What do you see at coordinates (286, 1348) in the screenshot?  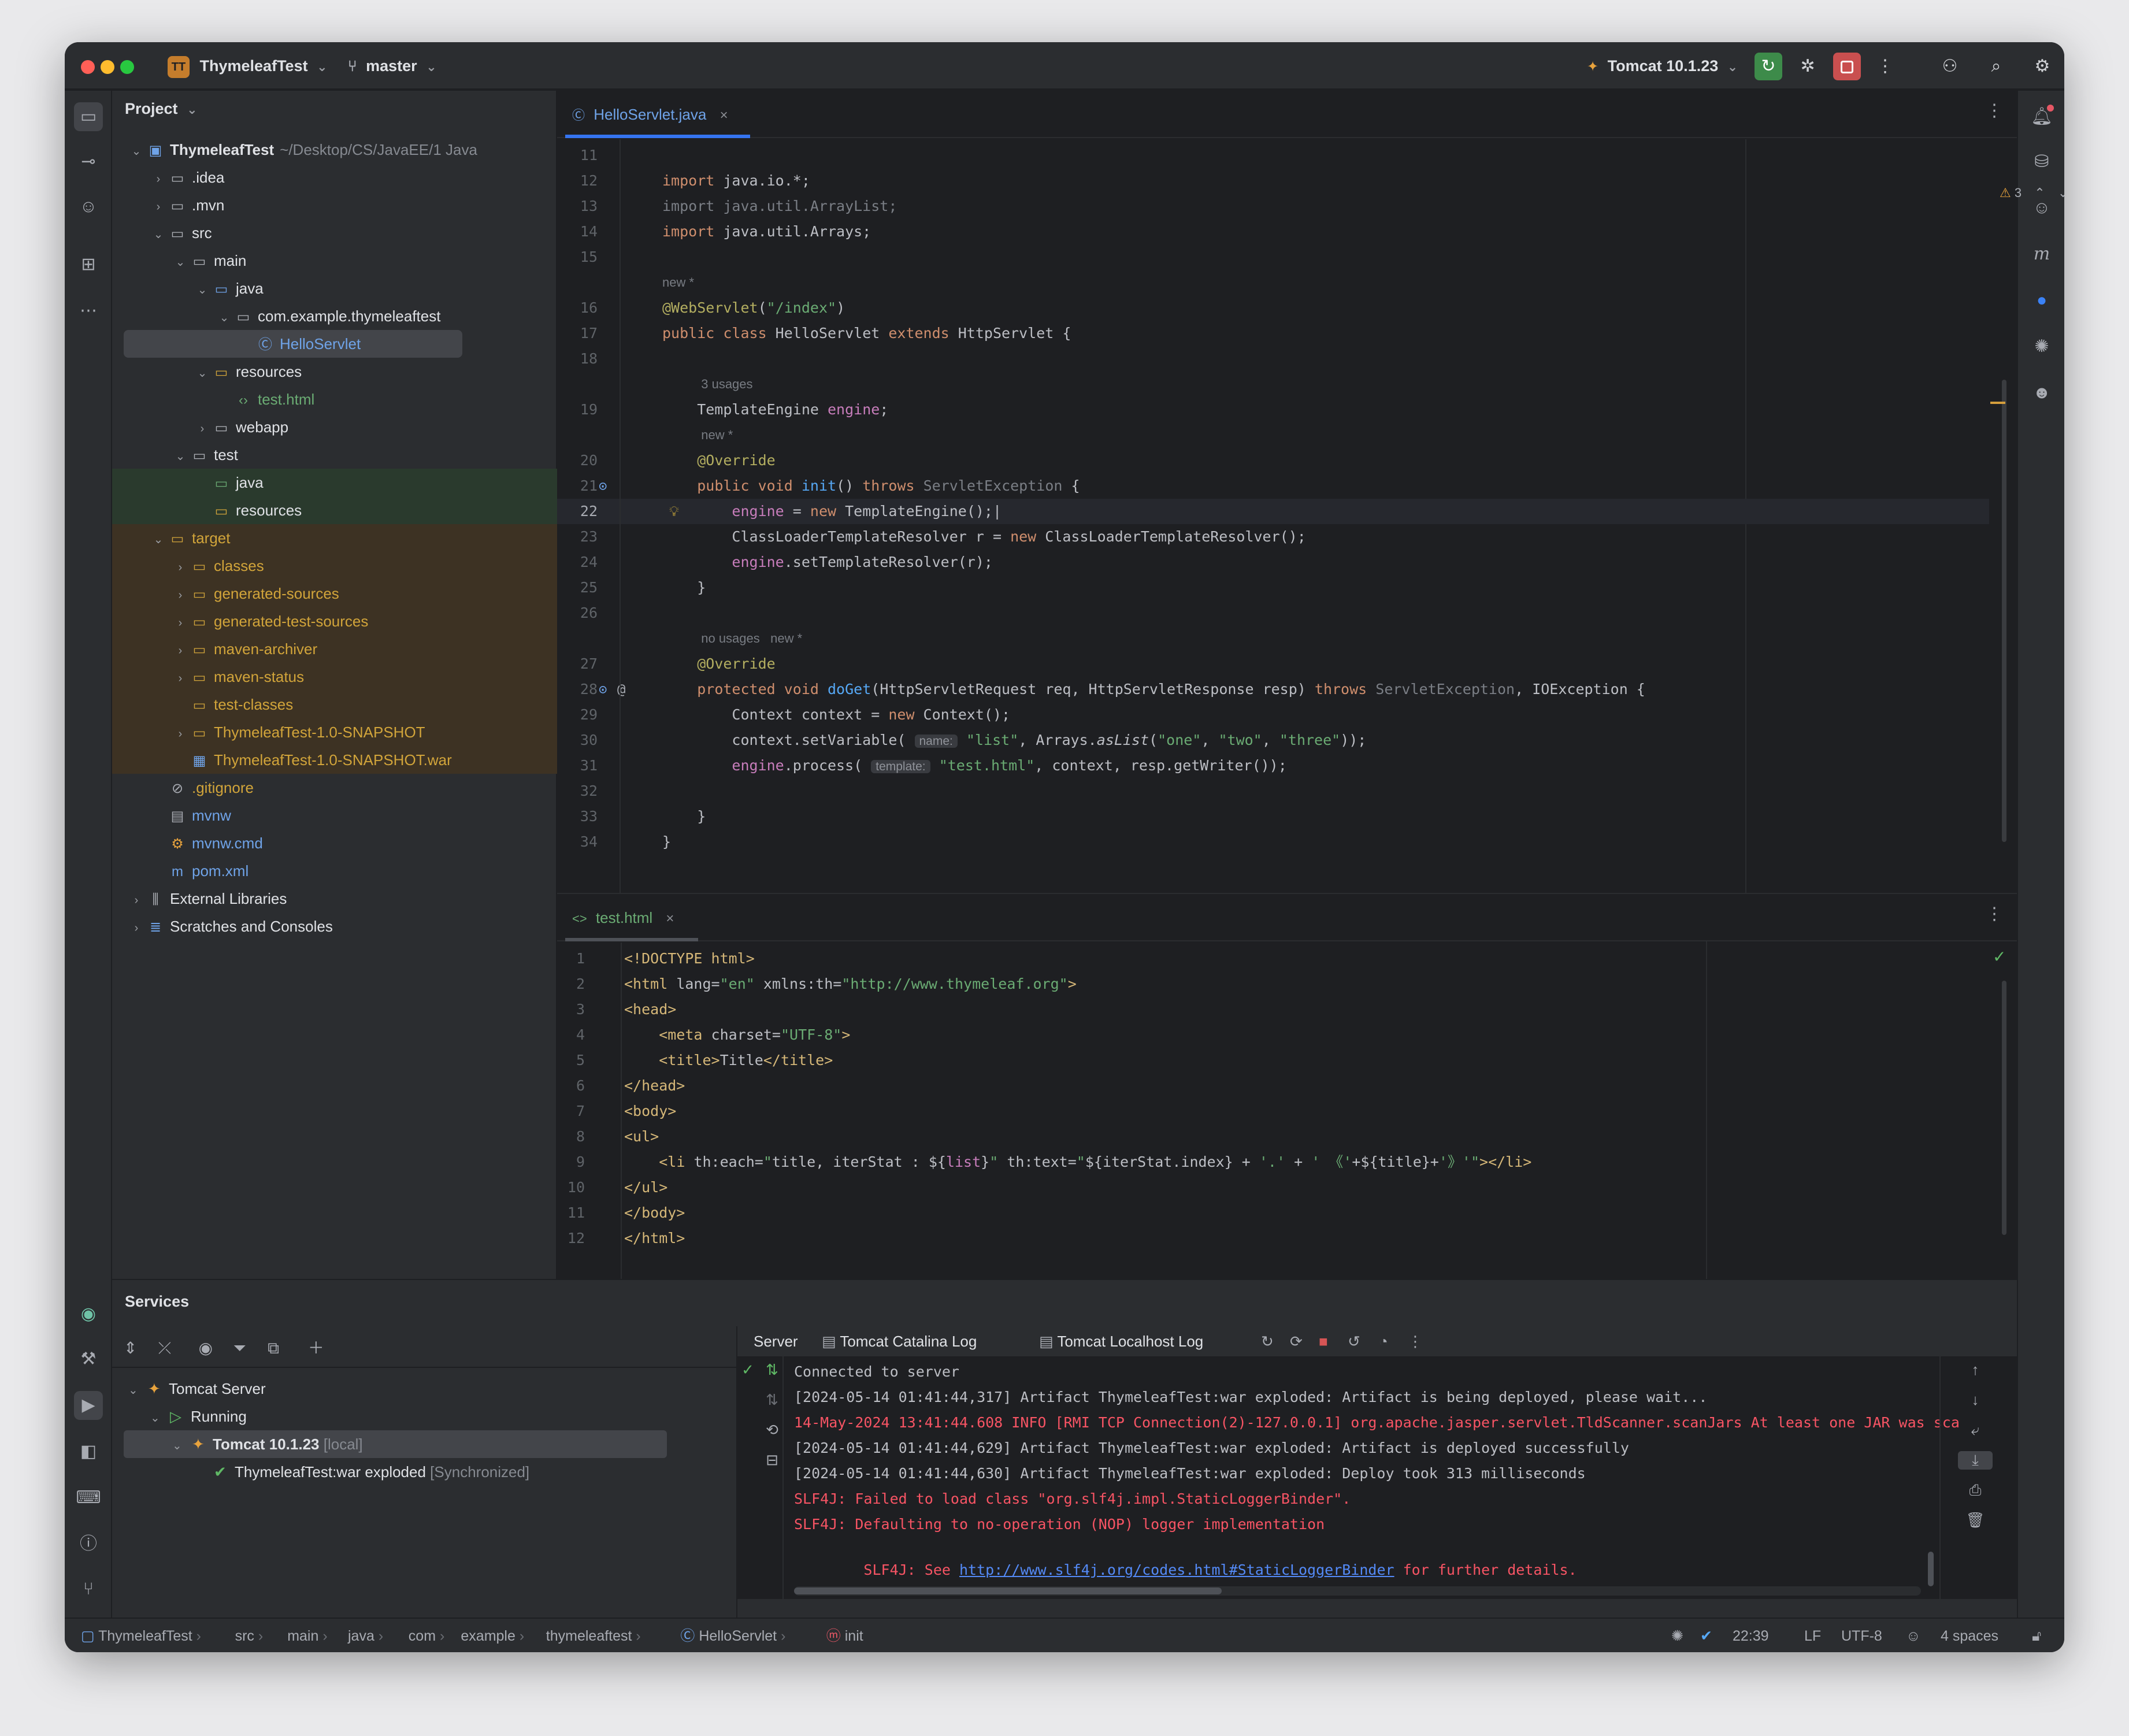 I see `new-tab-icon: ⧉` at bounding box center [286, 1348].